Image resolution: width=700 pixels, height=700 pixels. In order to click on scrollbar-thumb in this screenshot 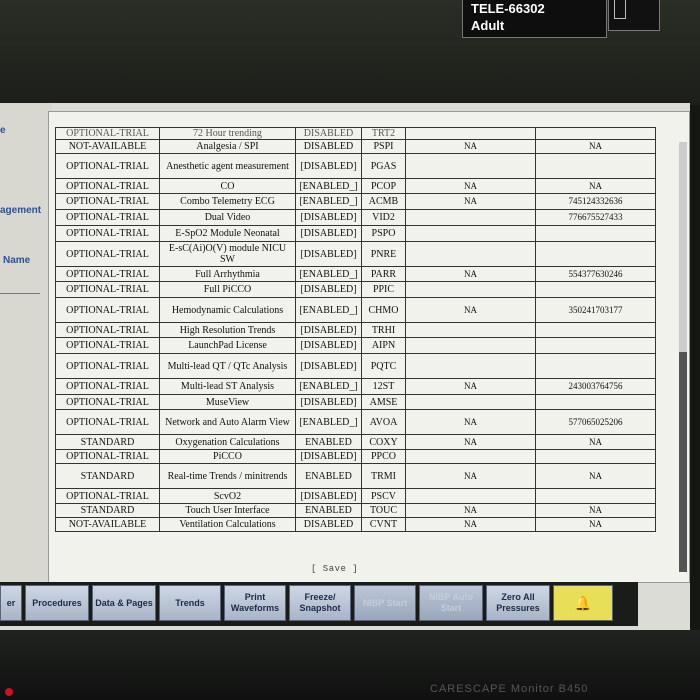, I will do `click(683, 462)`.